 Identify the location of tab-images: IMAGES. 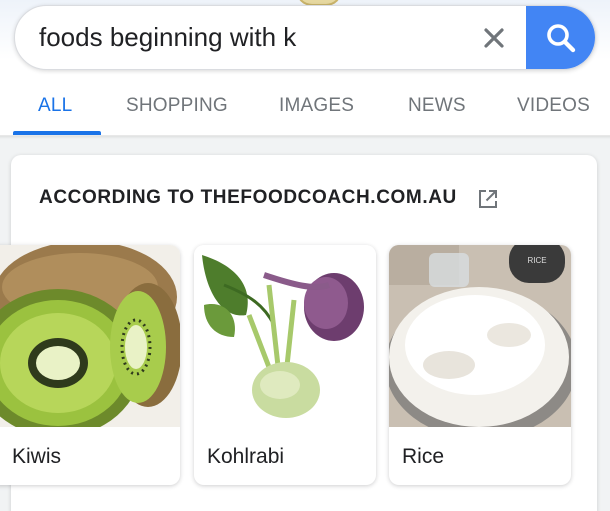
(316, 111).